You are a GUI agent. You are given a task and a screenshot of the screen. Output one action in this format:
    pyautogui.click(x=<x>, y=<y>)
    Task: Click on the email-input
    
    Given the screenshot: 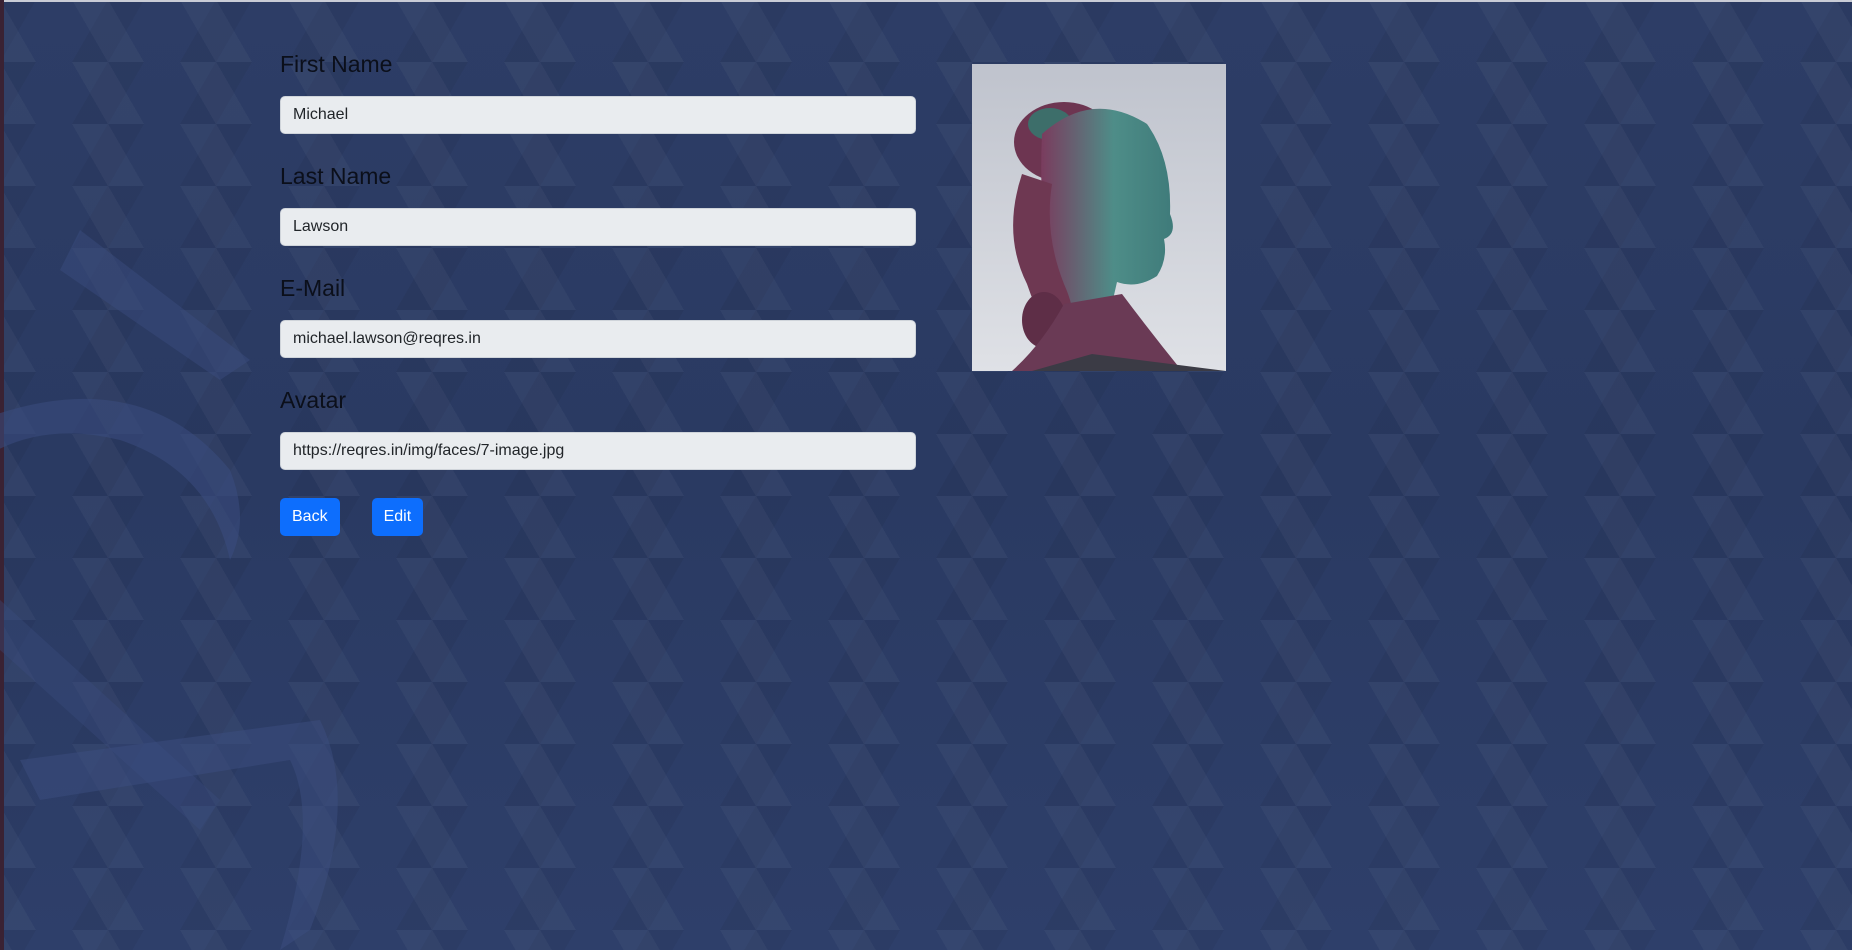 What is the action you would take?
    pyautogui.click(x=598, y=339)
    